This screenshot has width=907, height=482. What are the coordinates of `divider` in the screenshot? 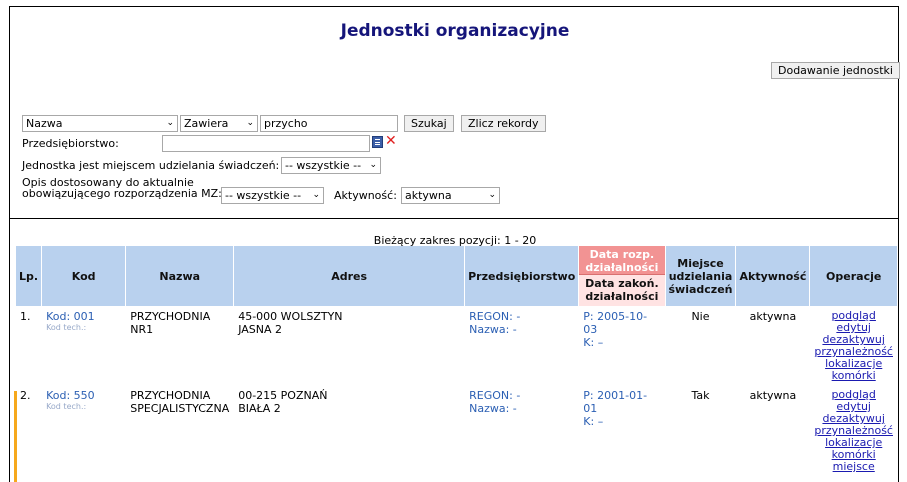 It's located at (454, 218).